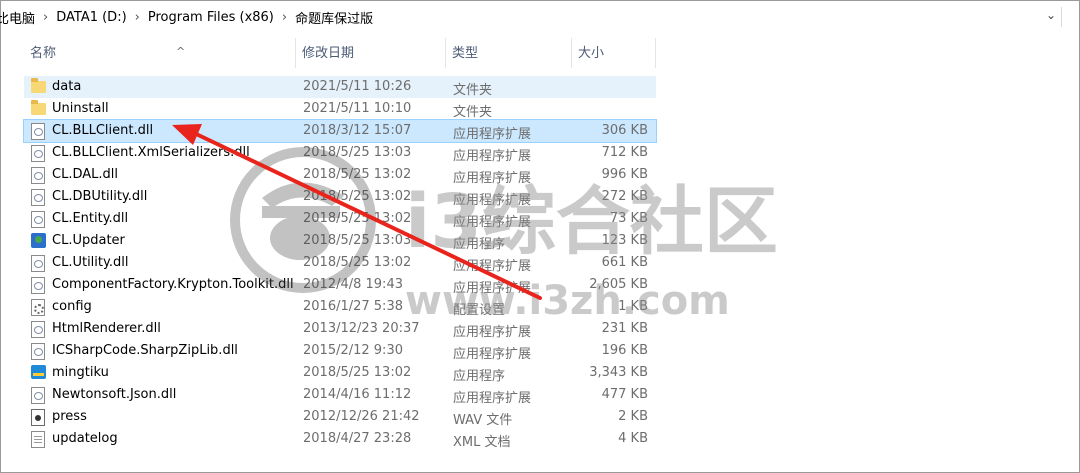 The image size is (1080, 473). Describe the element at coordinates (479, 244) in the screenshot. I see `file-type: 应用程序` at that location.